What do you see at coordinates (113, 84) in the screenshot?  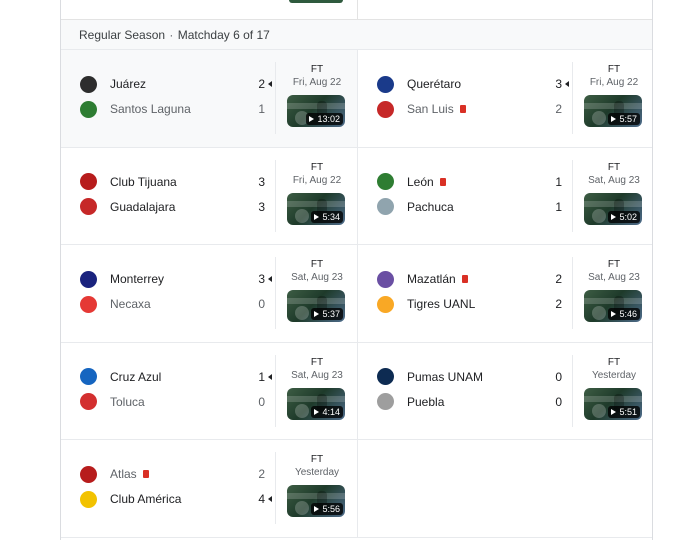 I see `home-team: Juárez` at bounding box center [113, 84].